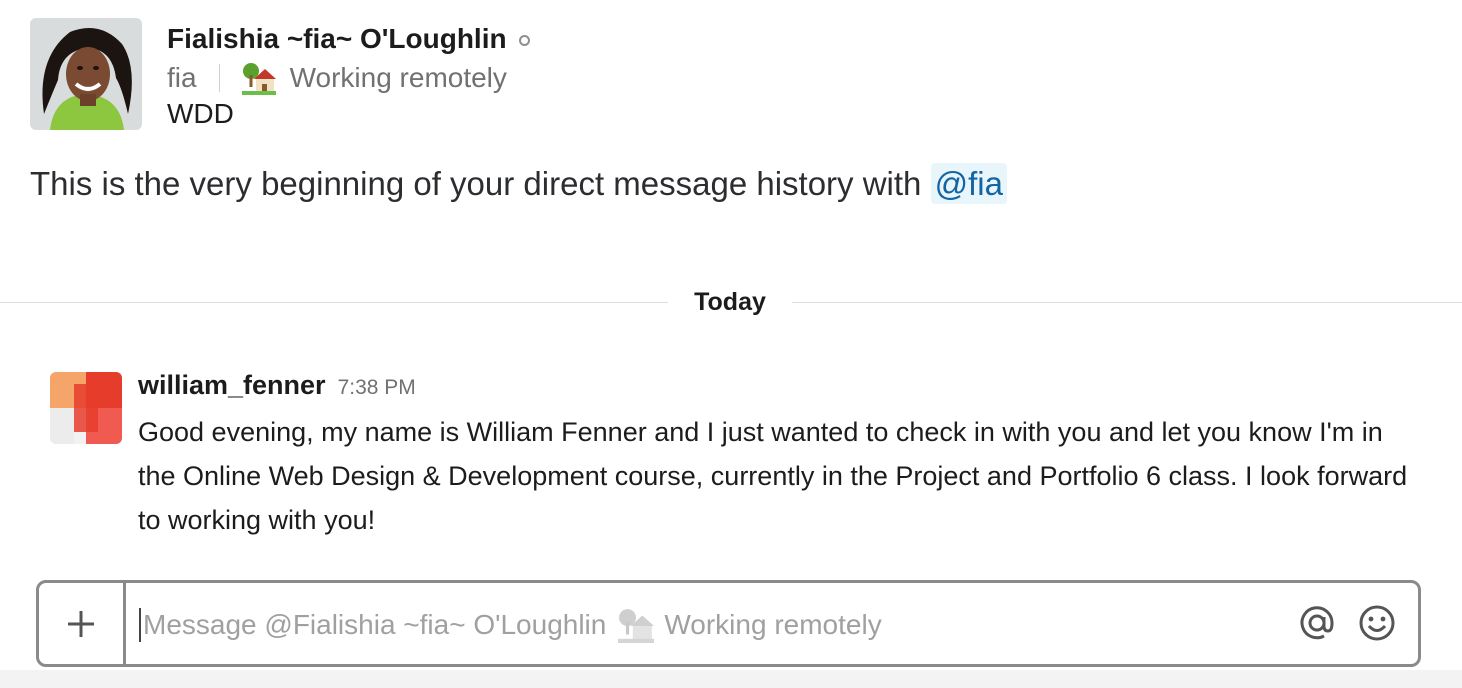 The height and width of the screenshot is (688, 1462). Describe the element at coordinates (140, 625) in the screenshot. I see `text-caret` at that location.